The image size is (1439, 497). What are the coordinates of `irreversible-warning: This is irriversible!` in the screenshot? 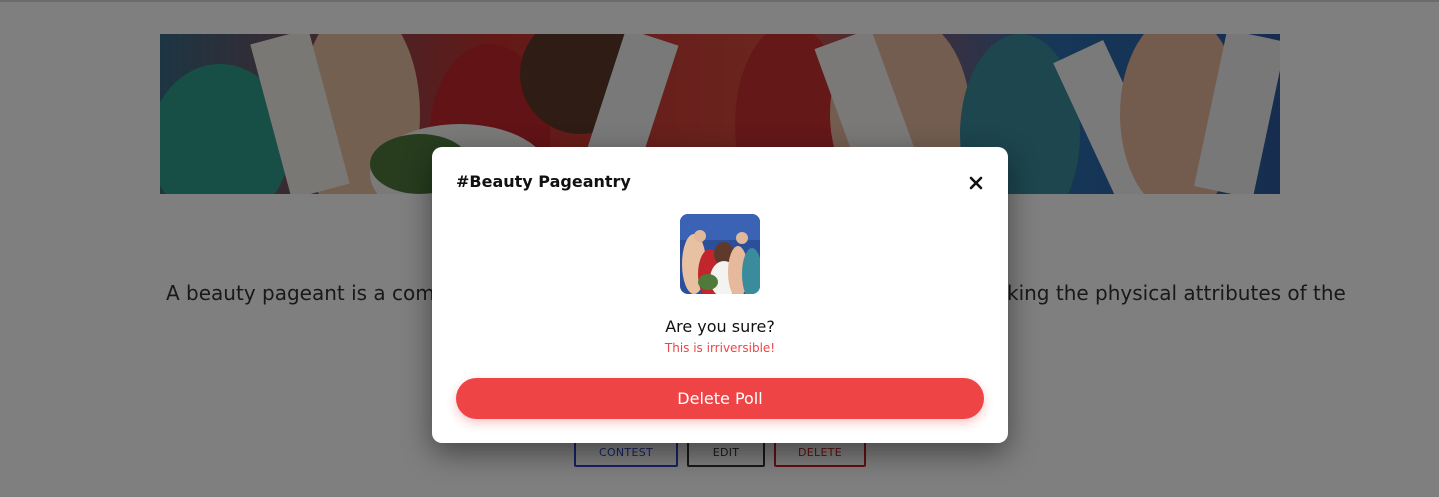 It's located at (720, 348).